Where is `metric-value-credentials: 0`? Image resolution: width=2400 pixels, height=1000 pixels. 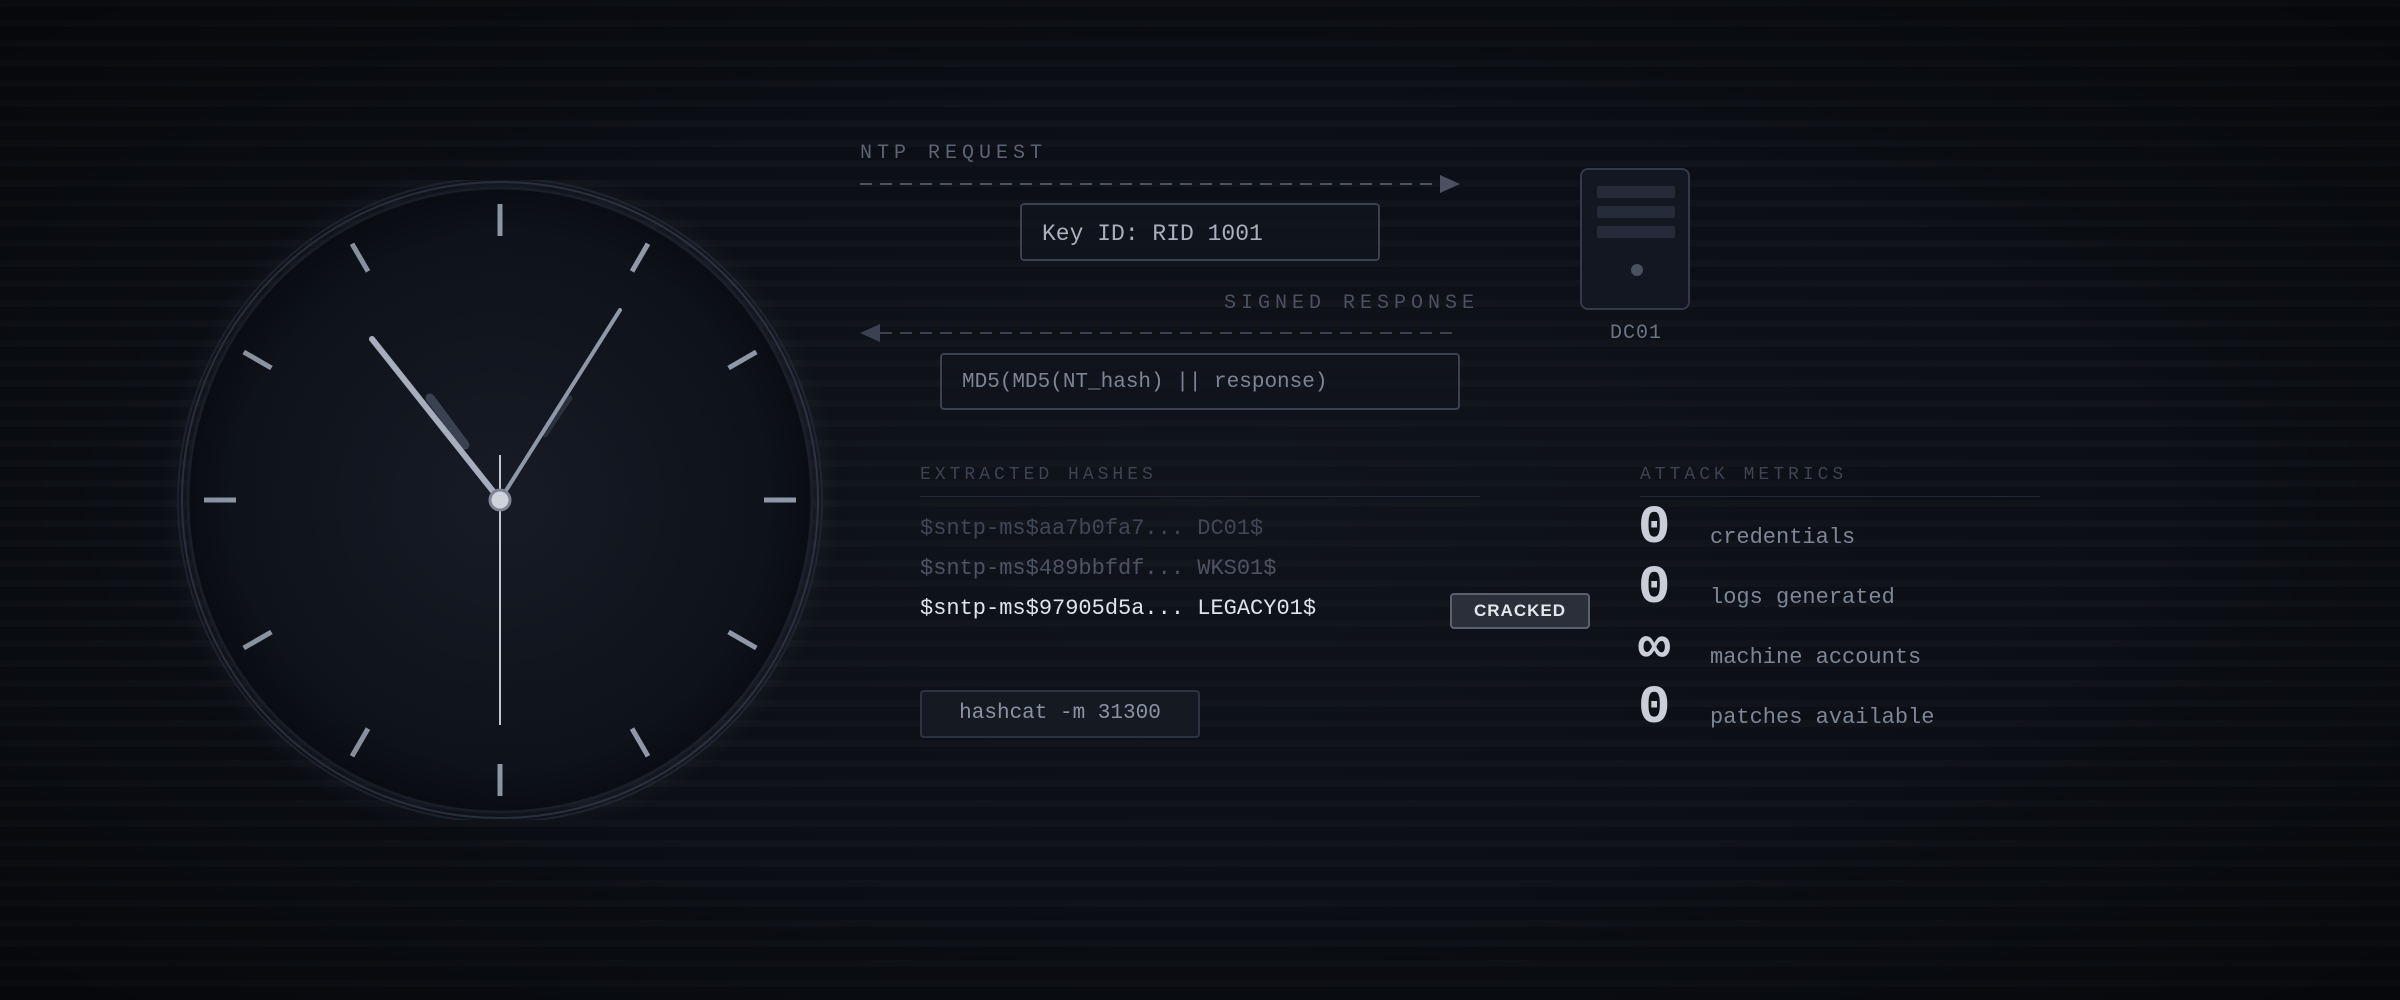
metric-value-credentials: 0 is located at coordinates (1654, 528).